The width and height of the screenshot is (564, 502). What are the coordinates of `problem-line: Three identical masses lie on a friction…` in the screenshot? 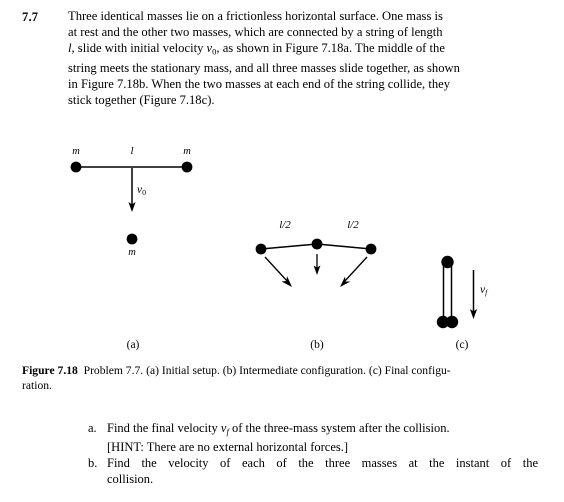 It's located at (255, 16).